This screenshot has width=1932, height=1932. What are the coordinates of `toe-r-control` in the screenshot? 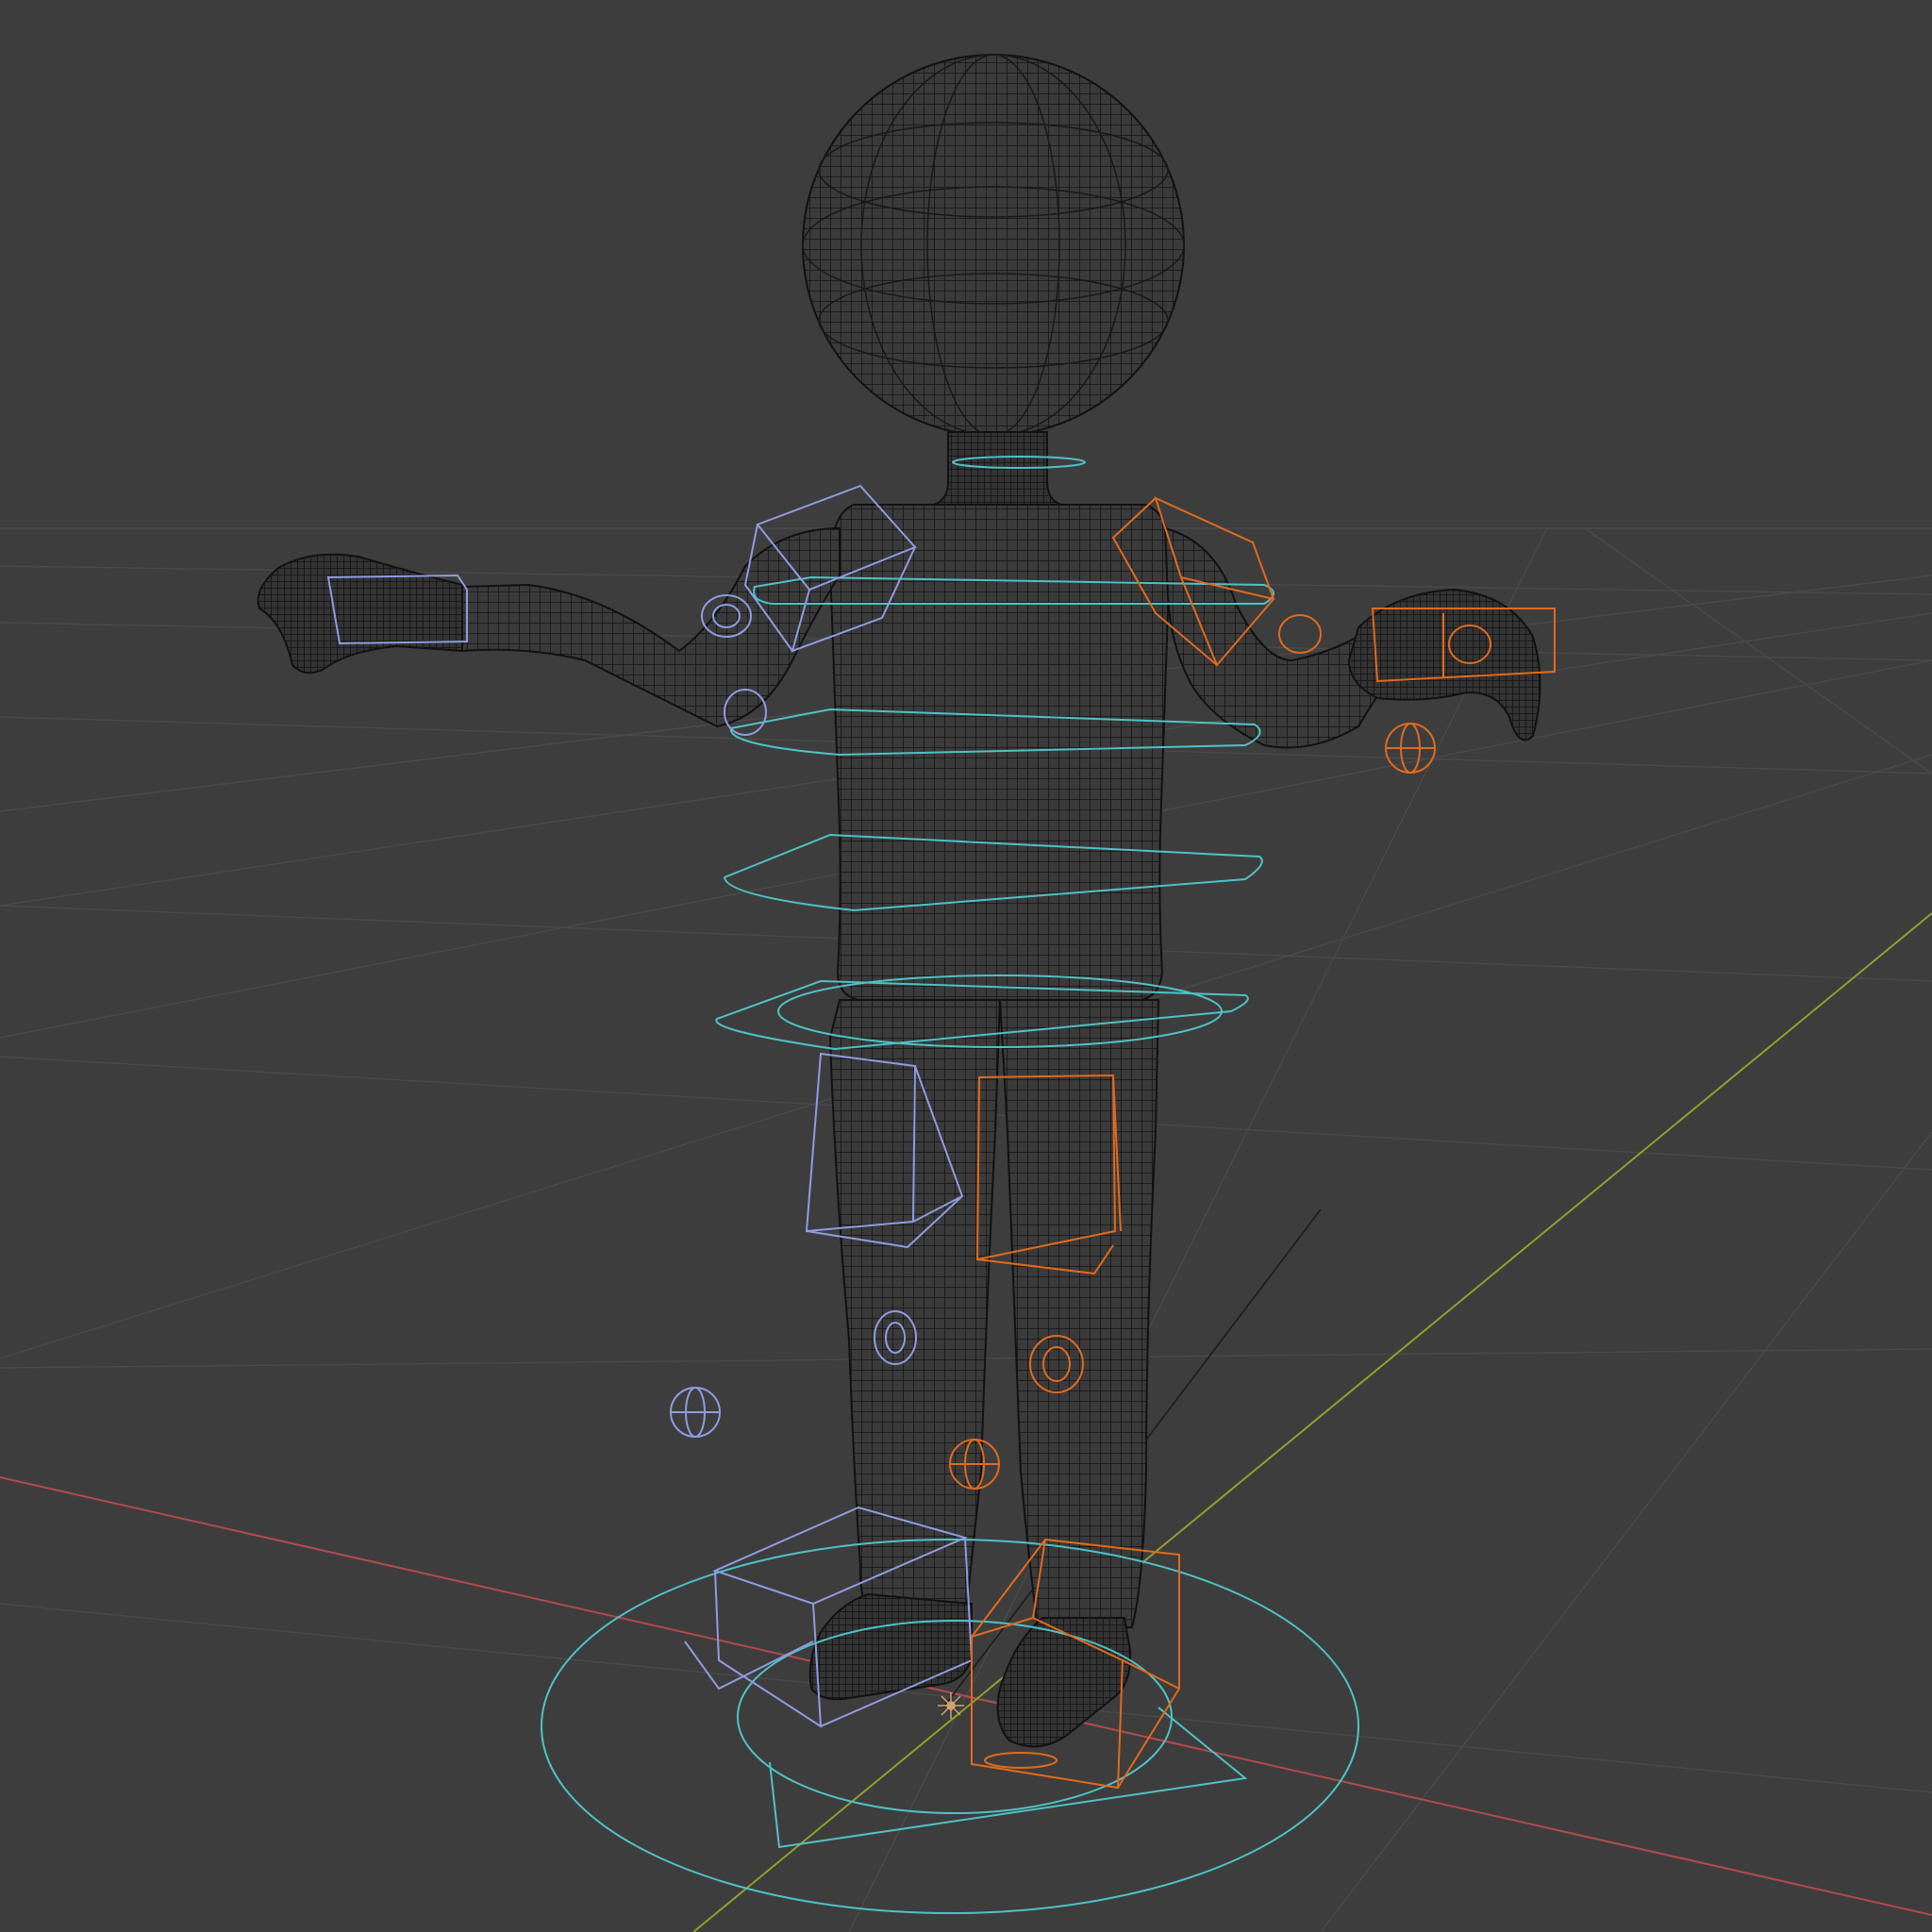 It's located at (1021, 1760).